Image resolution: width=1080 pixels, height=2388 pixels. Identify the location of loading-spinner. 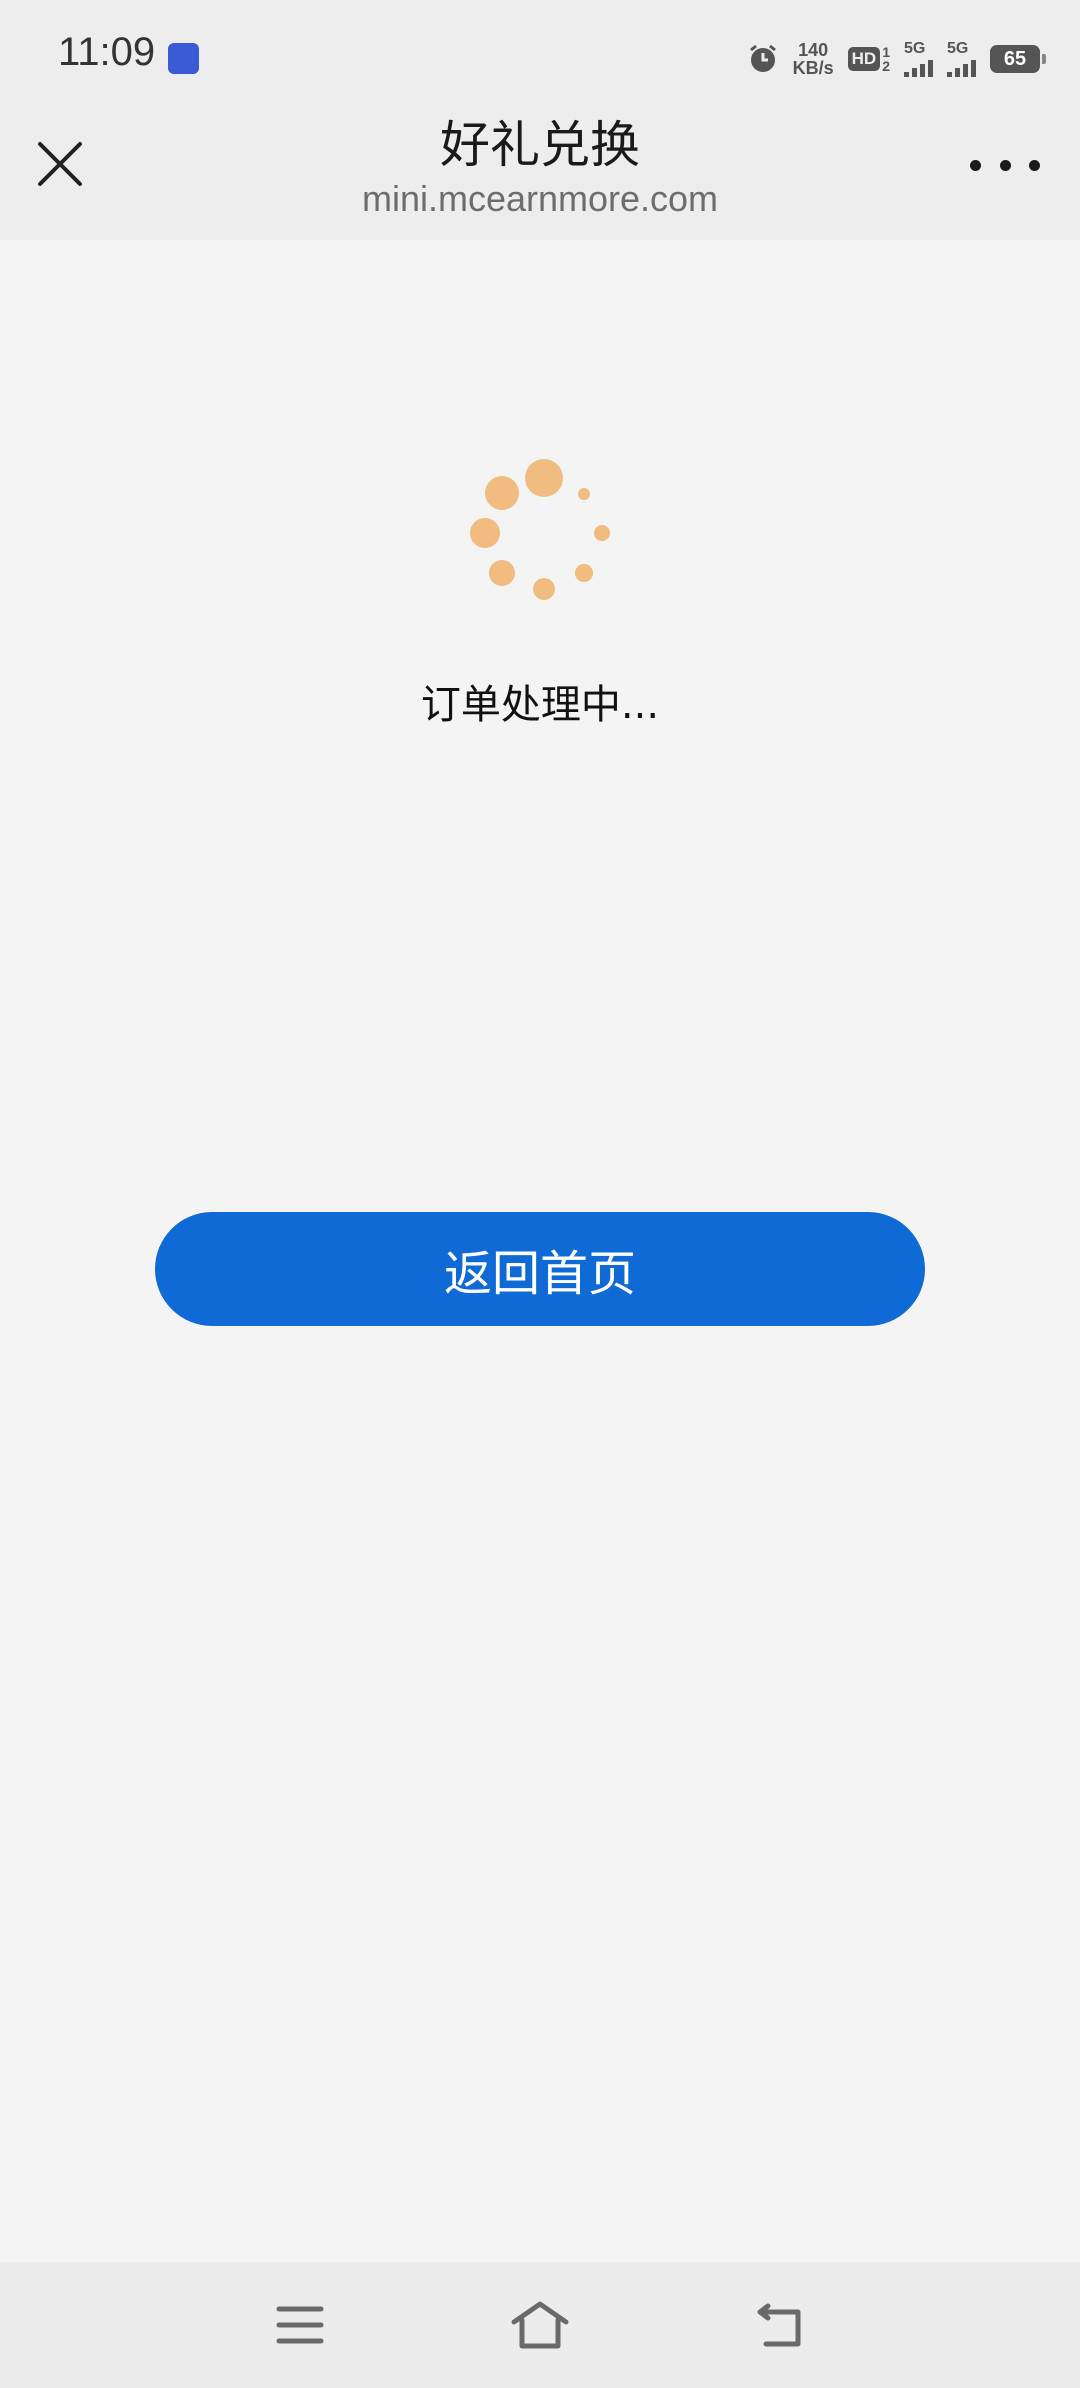
(540, 529).